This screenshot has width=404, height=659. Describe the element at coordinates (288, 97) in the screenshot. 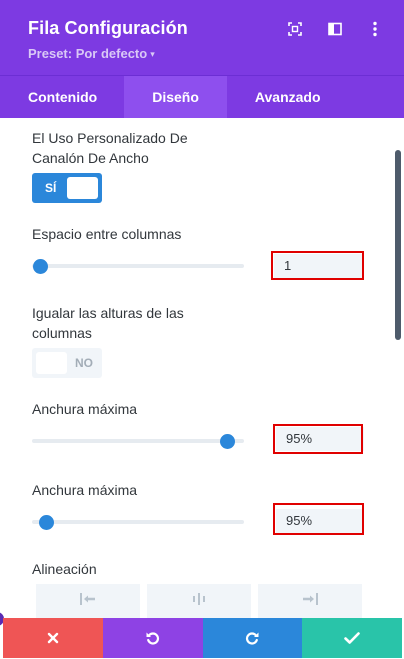

I see `tab-avanzado: Avanzado` at that location.